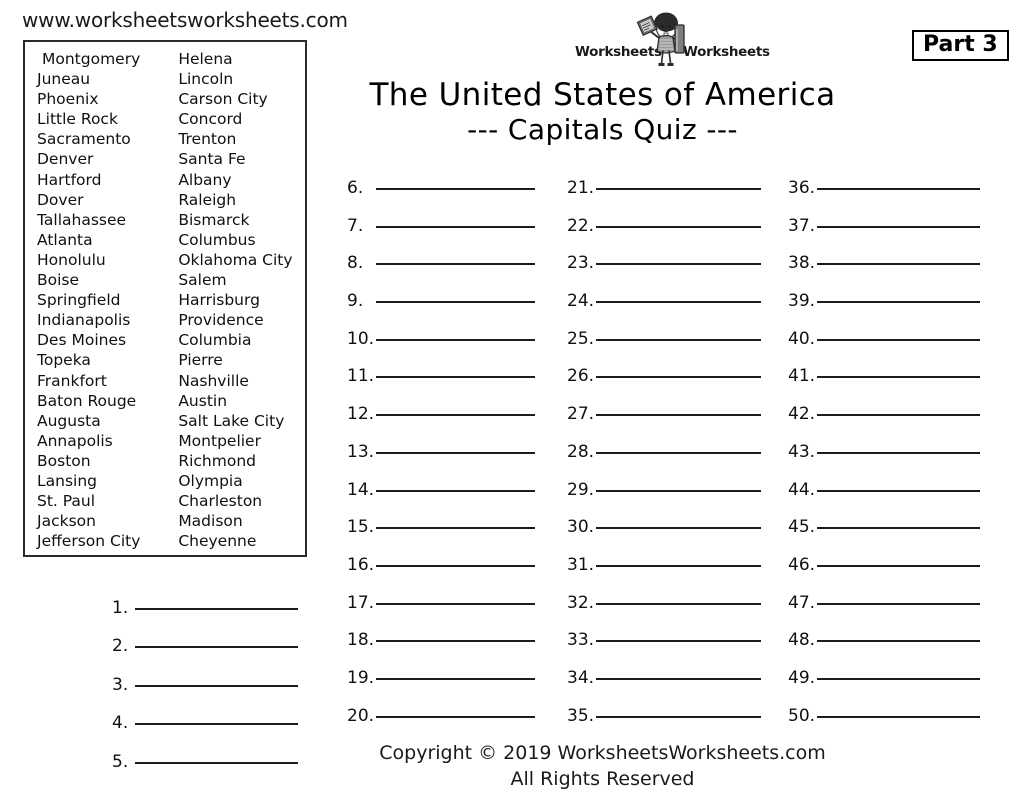  What do you see at coordinates (884, 197) in the screenshot?
I see `answer-row: 36.` at bounding box center [884, 197].